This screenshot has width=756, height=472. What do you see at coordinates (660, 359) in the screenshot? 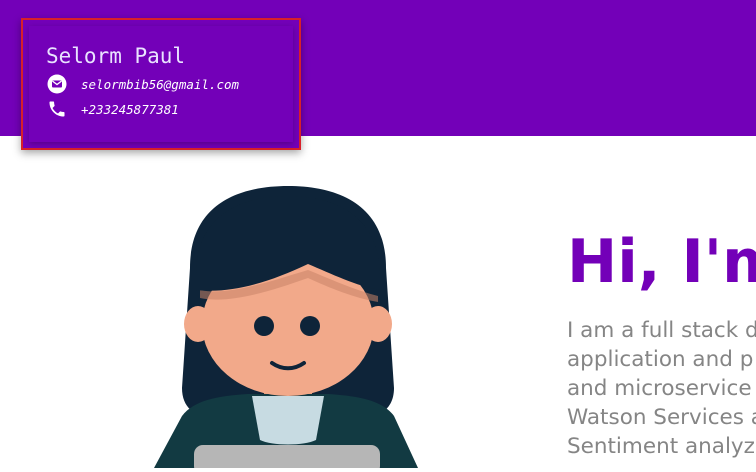
I see `hero-description-line: application and p` at bounding box center [660, 359].